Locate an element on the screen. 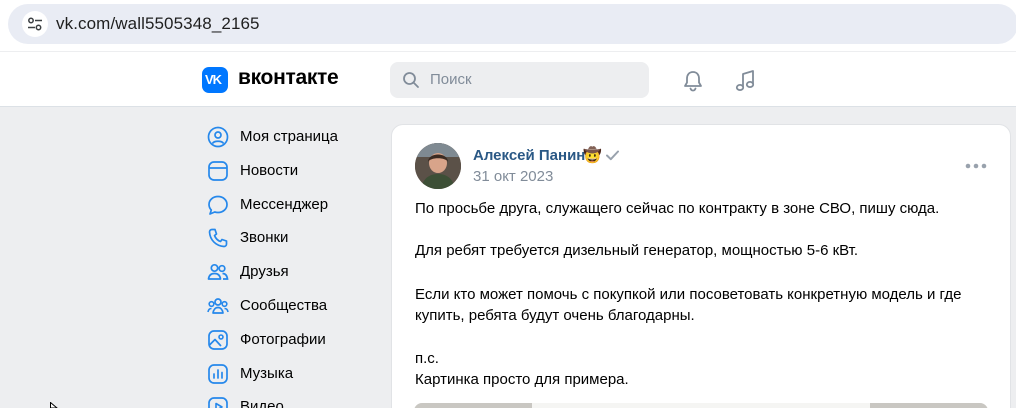 The image size is (1016, 408). nav-item-photos: Фотографии is located at coordinates (292, 340).